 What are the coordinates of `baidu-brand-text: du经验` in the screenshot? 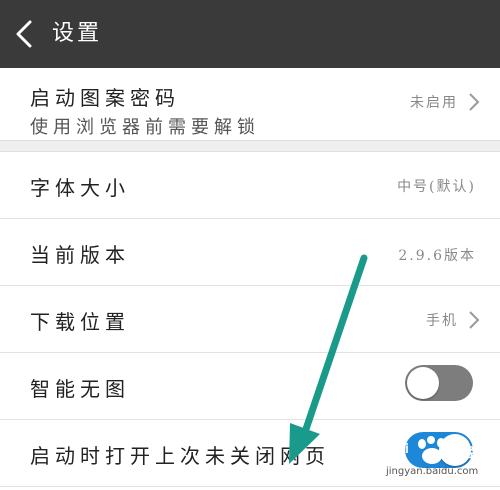 It's located at (466, 453).